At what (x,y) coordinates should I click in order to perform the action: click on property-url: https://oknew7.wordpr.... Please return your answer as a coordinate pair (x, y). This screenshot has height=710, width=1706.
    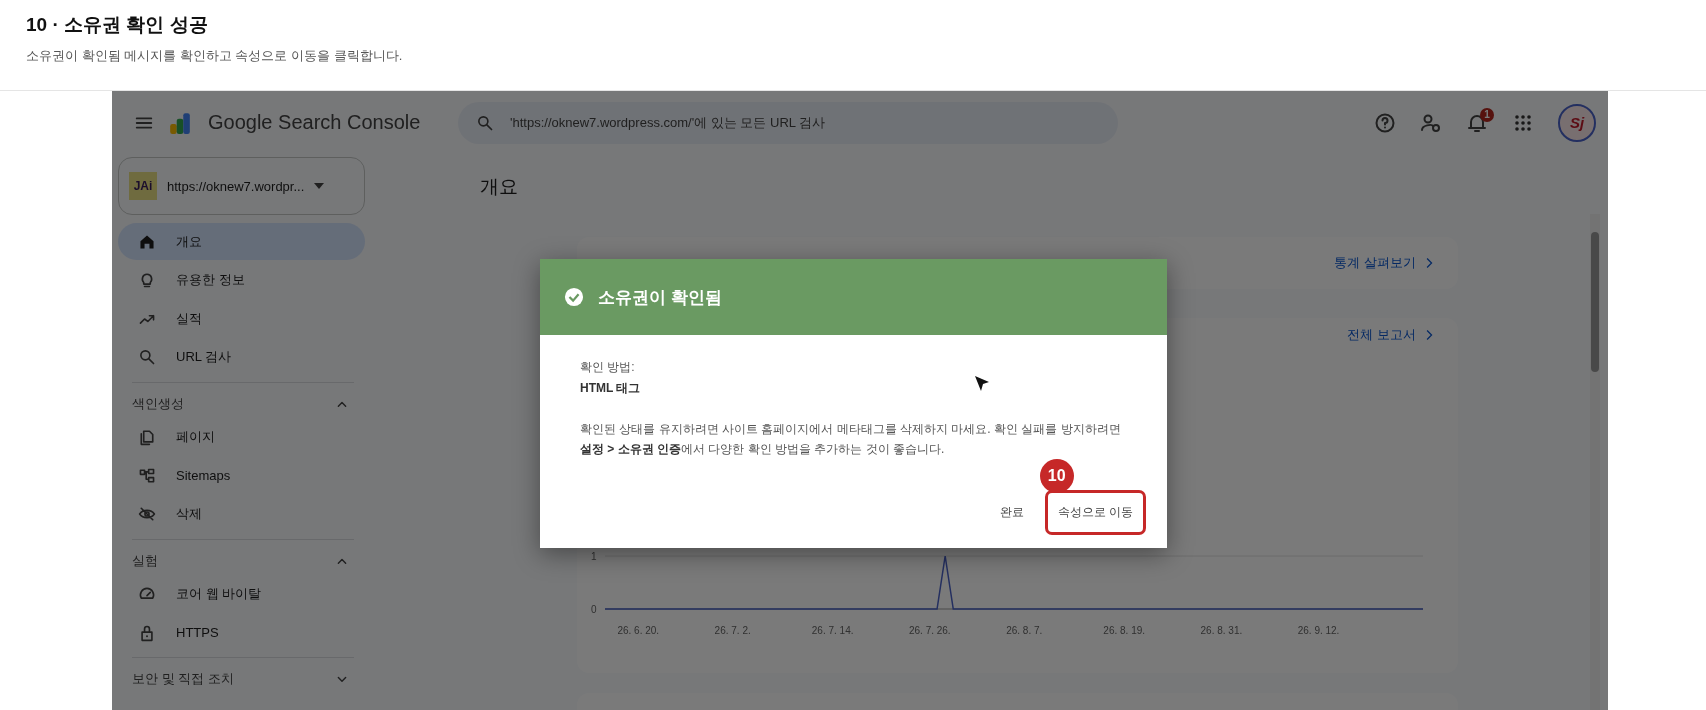
    Looking at the image, I should click on (236, 186).